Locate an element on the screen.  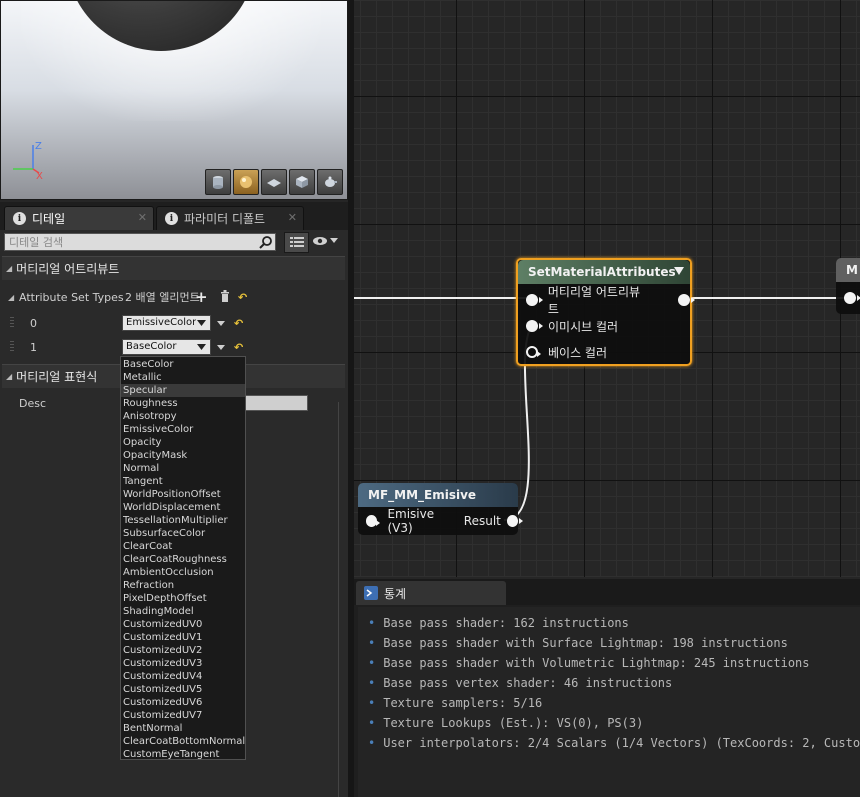
material-function-node: MF_MM_Emisive Emisive (V3) Result is located at coordinates (441, 509).